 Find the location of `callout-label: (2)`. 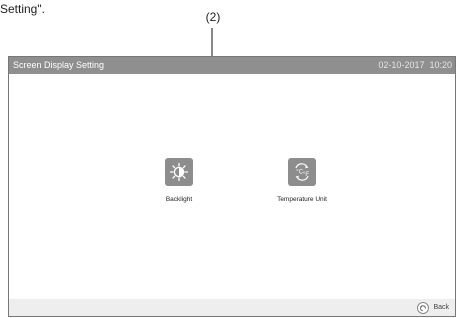

callout-label: (2) is located at coordinates (213, 17).